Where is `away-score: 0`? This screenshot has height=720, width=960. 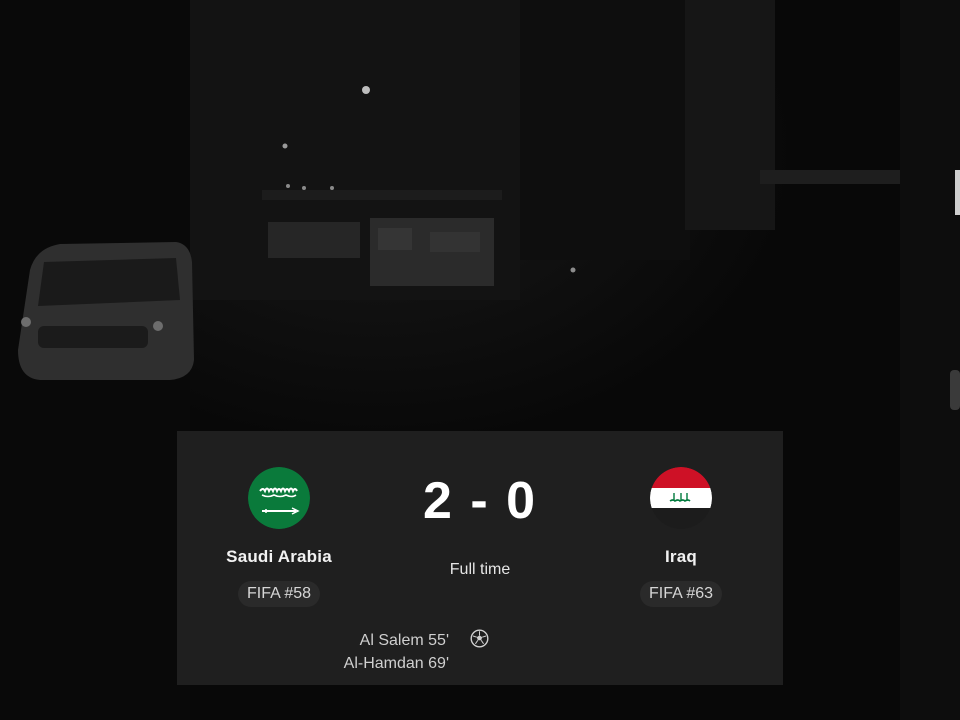 away-score: 0 is located at coordinates (522, 501).